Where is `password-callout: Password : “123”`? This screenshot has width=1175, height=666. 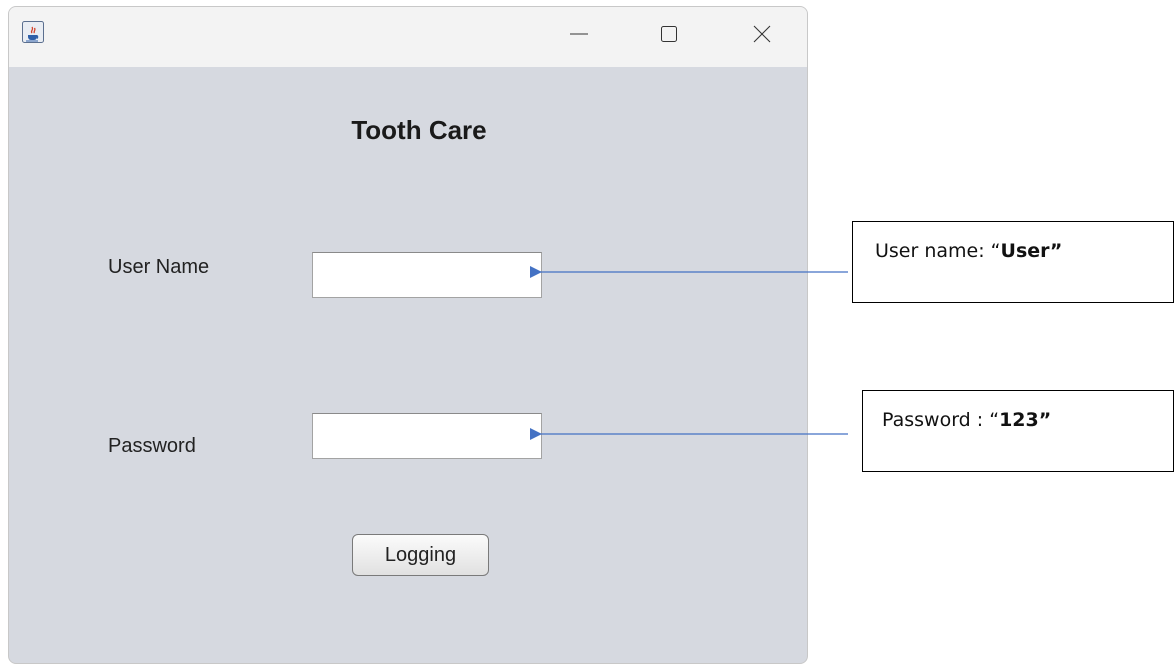 password-callout: Password : “123” is located at coordinates (1018, 431).